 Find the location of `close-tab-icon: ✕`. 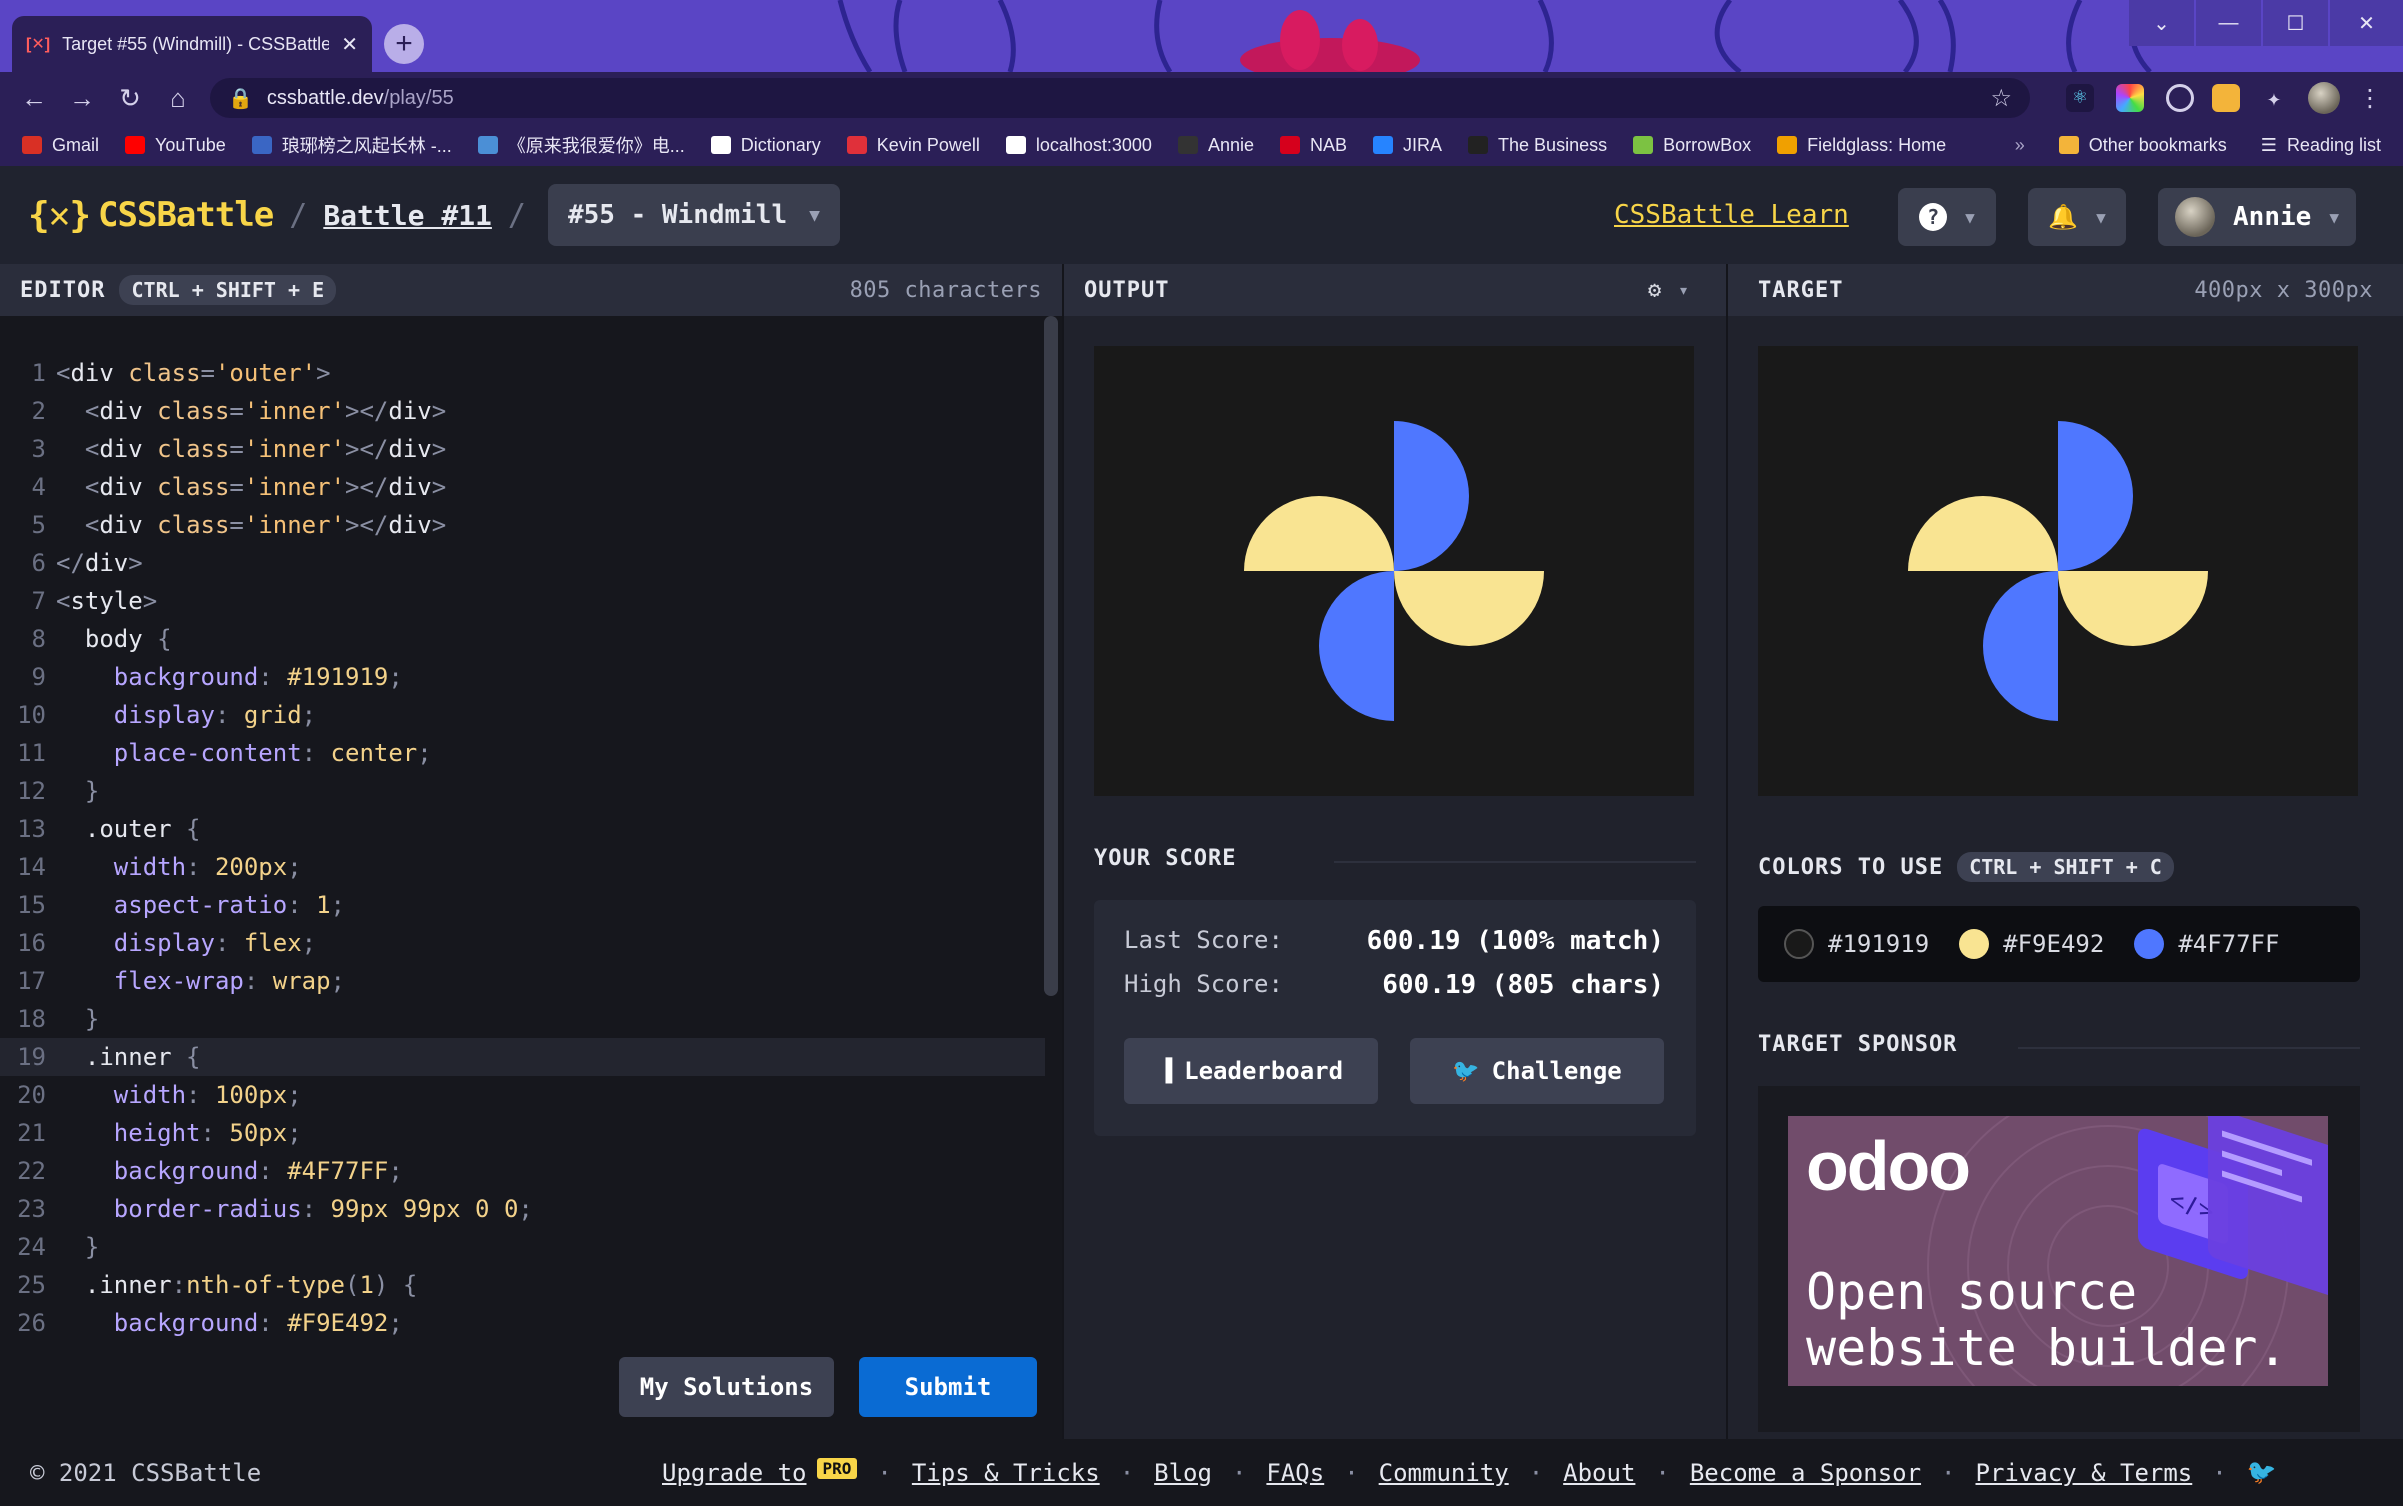

close-tab-icon: ✕ is located at coordinates (349, 44).